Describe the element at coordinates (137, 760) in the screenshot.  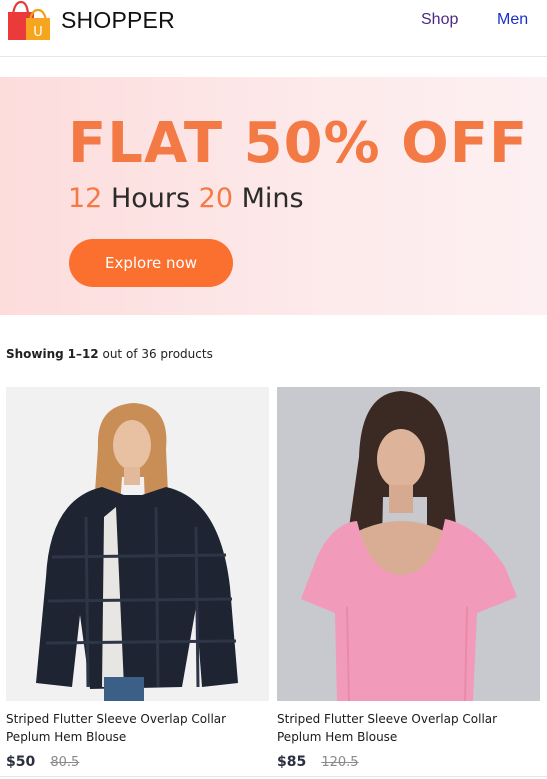
I see `price-row: $50 80.5` at that location.